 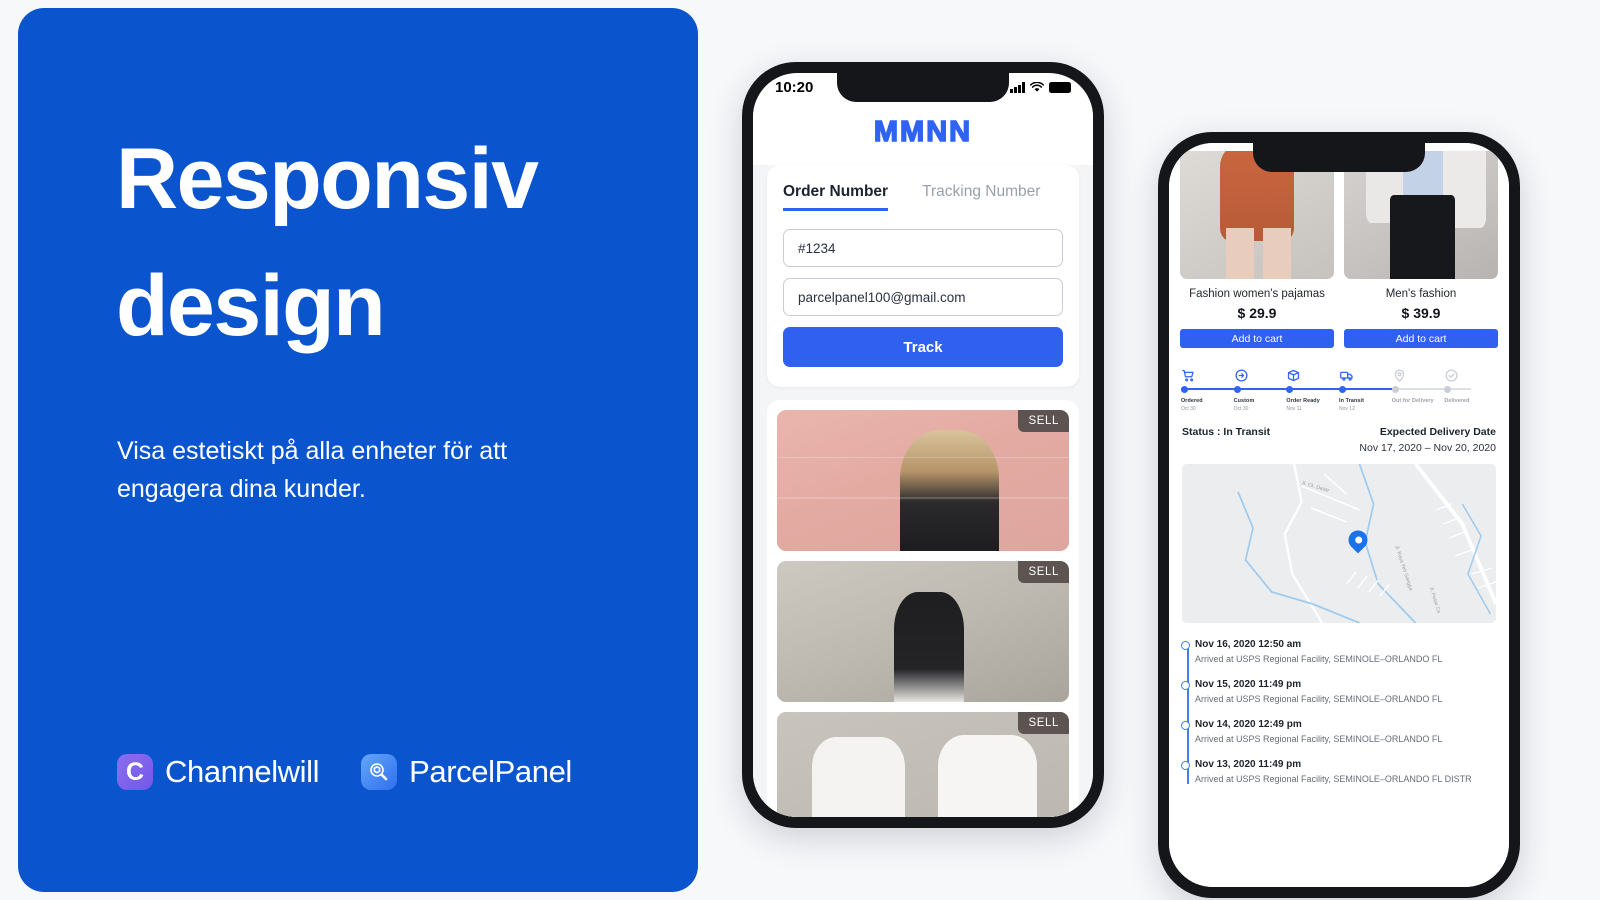 What do you see at coordinates (1365, 373) in the screenshot?
I see `truck-icon` at bounding box center [1365, 373].